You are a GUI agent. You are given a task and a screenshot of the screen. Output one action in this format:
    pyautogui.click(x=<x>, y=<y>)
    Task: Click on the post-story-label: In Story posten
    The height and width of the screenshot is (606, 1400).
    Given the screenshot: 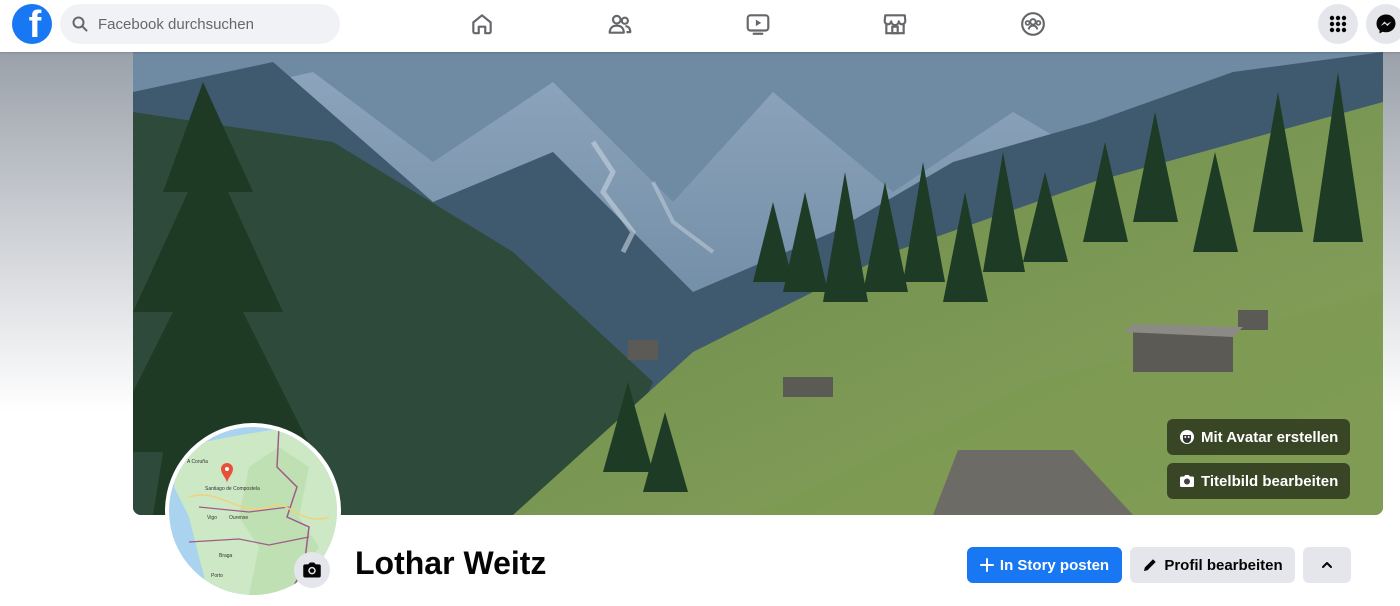 What is the action you would take?
    pyautogui.click(x=1054, y=565)
    